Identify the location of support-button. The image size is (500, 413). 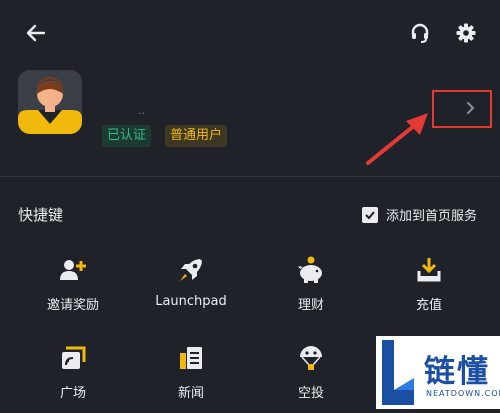
(420, 33).